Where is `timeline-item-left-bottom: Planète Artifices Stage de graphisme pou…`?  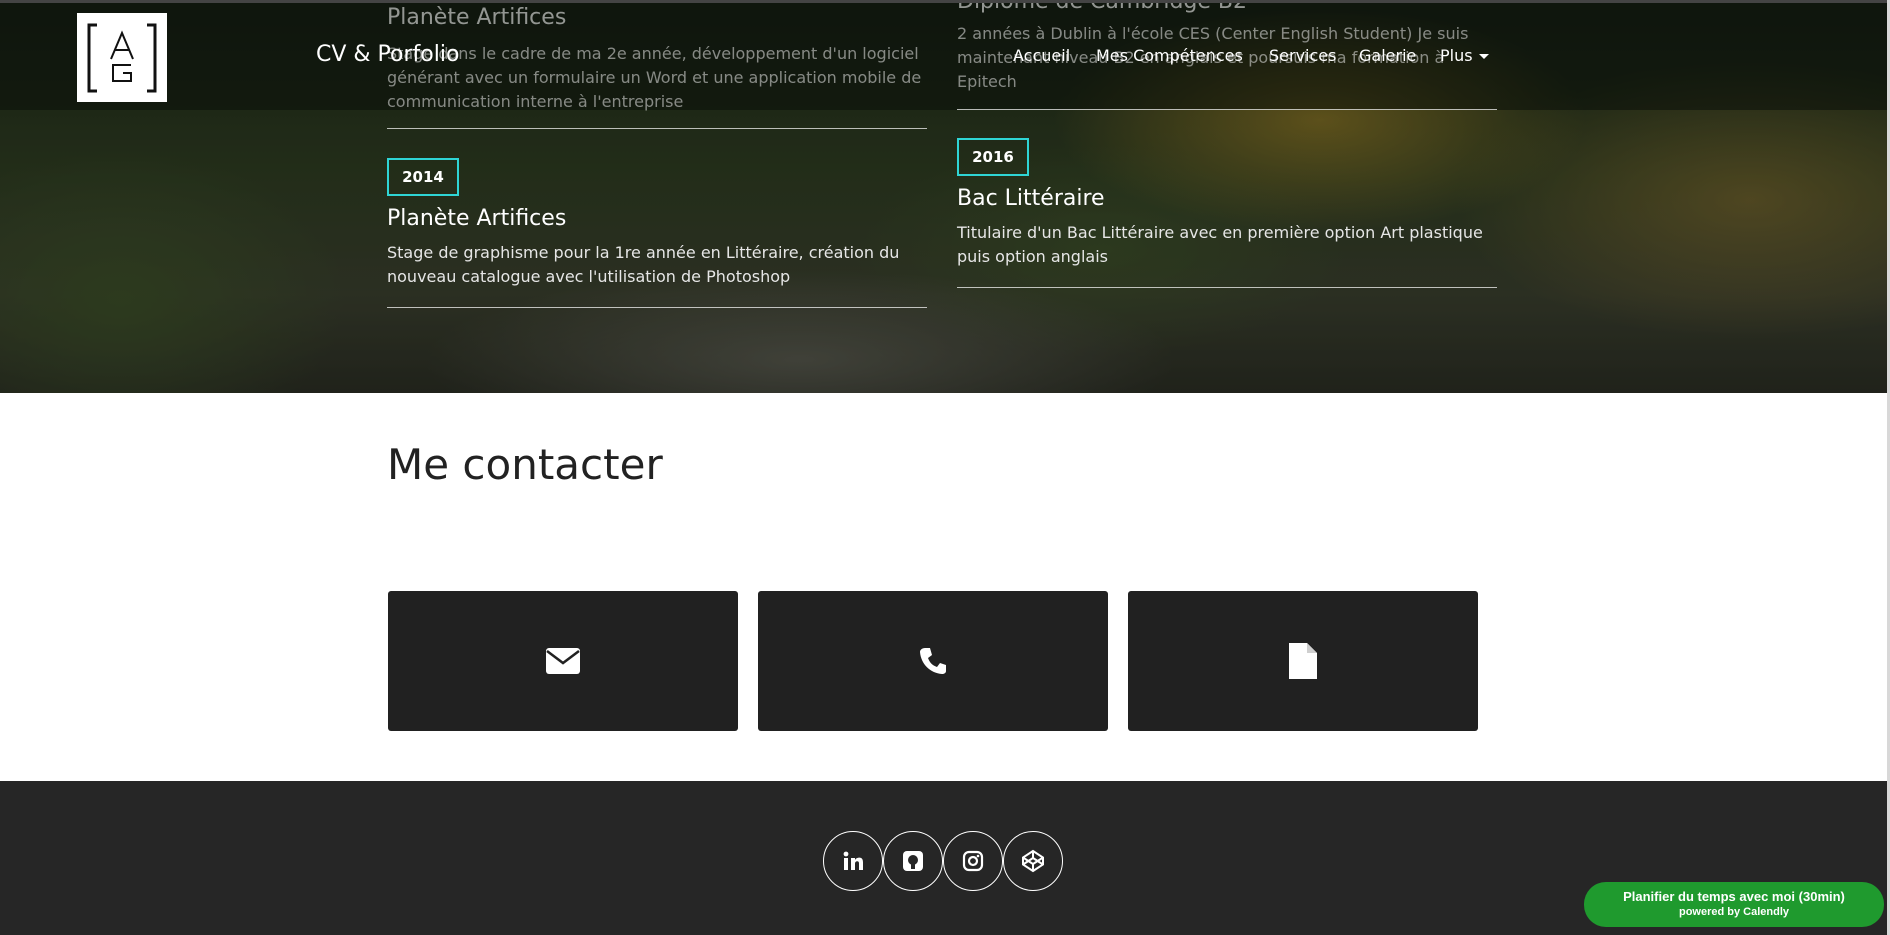
timeline-item-left-bottom: Planète Artifices Stage de graphisme pou… is located at coordinates (657, 247).